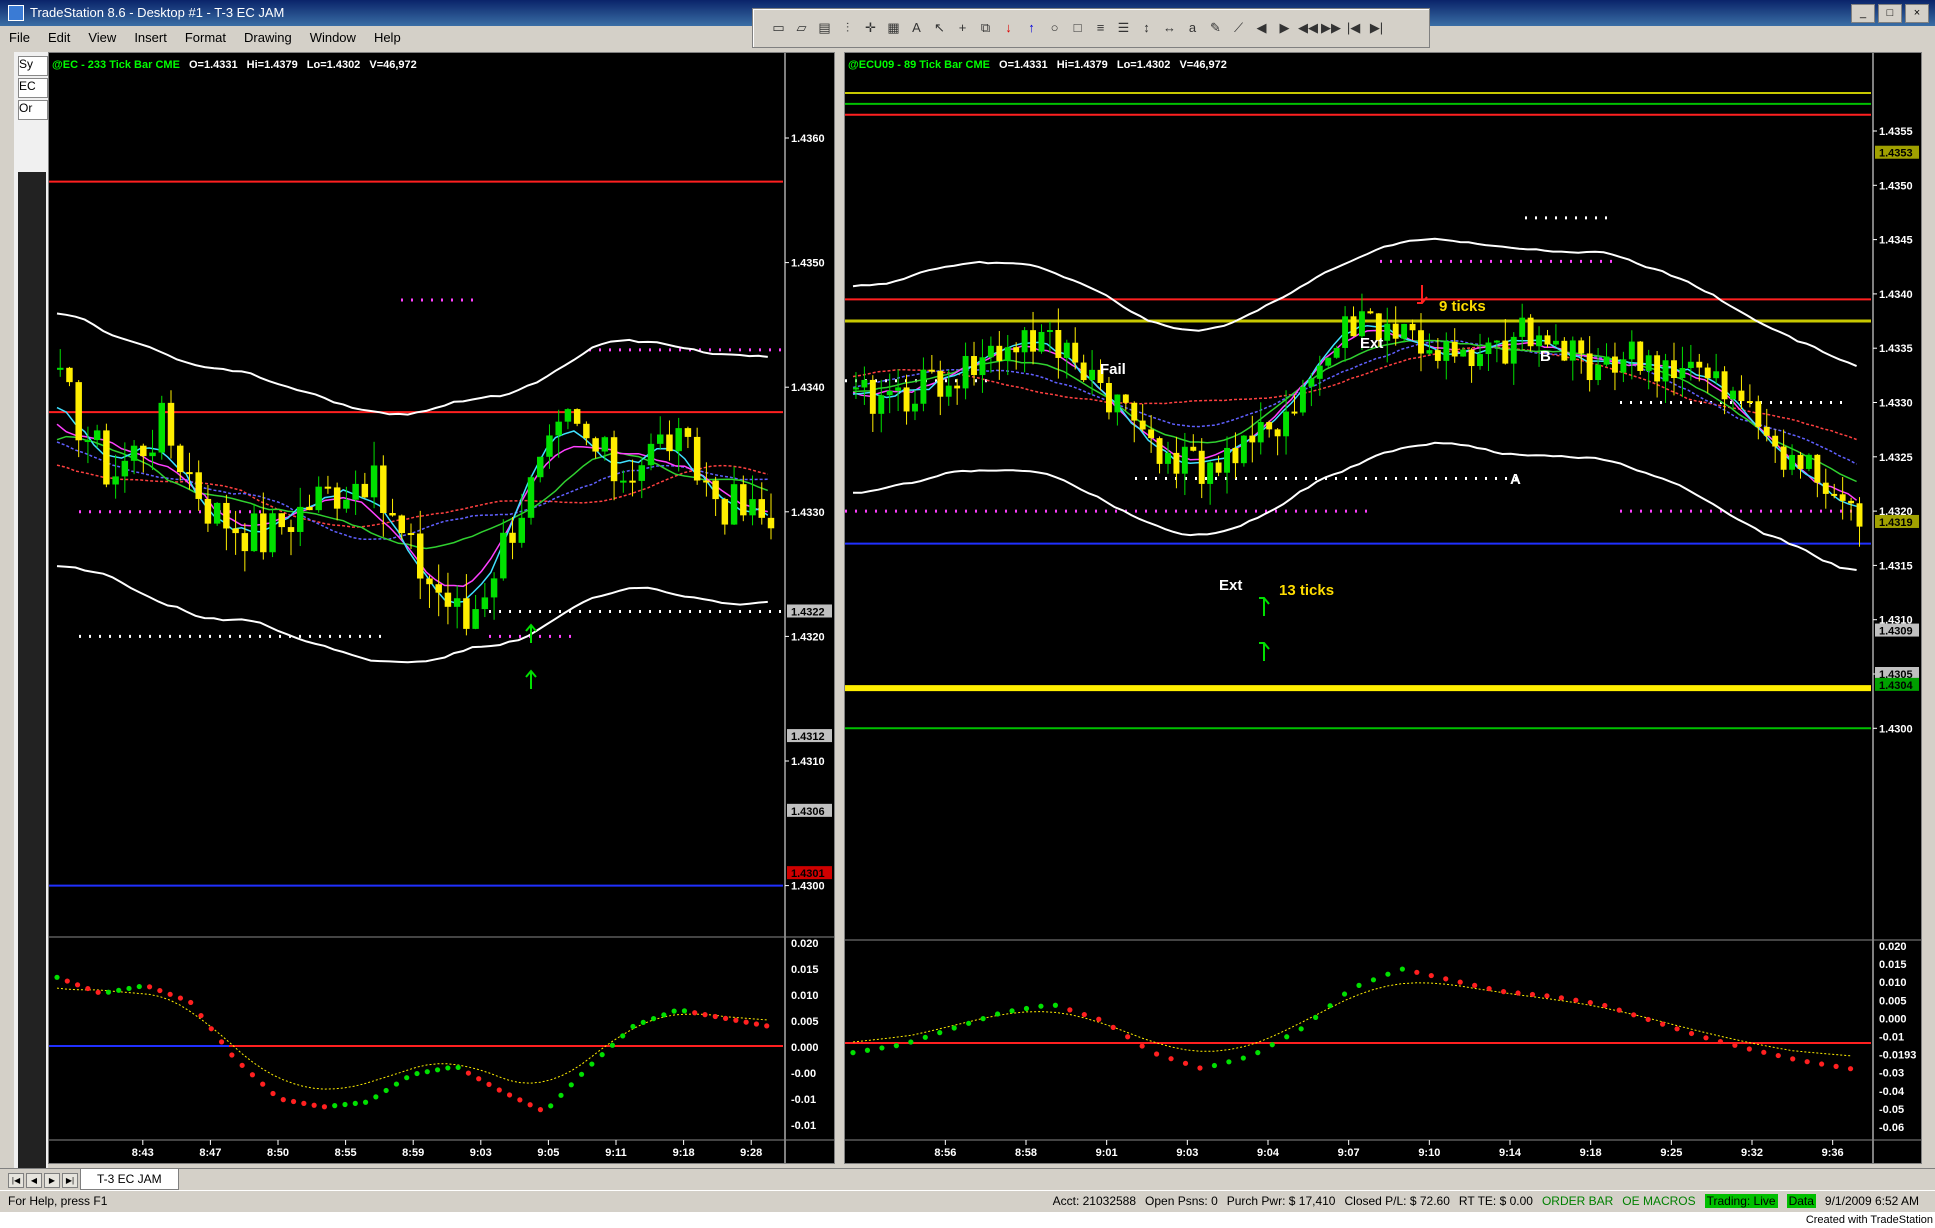 The height and width of the screenshot is (1228, 1935). I want to click on price-tag-label: 1.4353, so click(1896, 154).